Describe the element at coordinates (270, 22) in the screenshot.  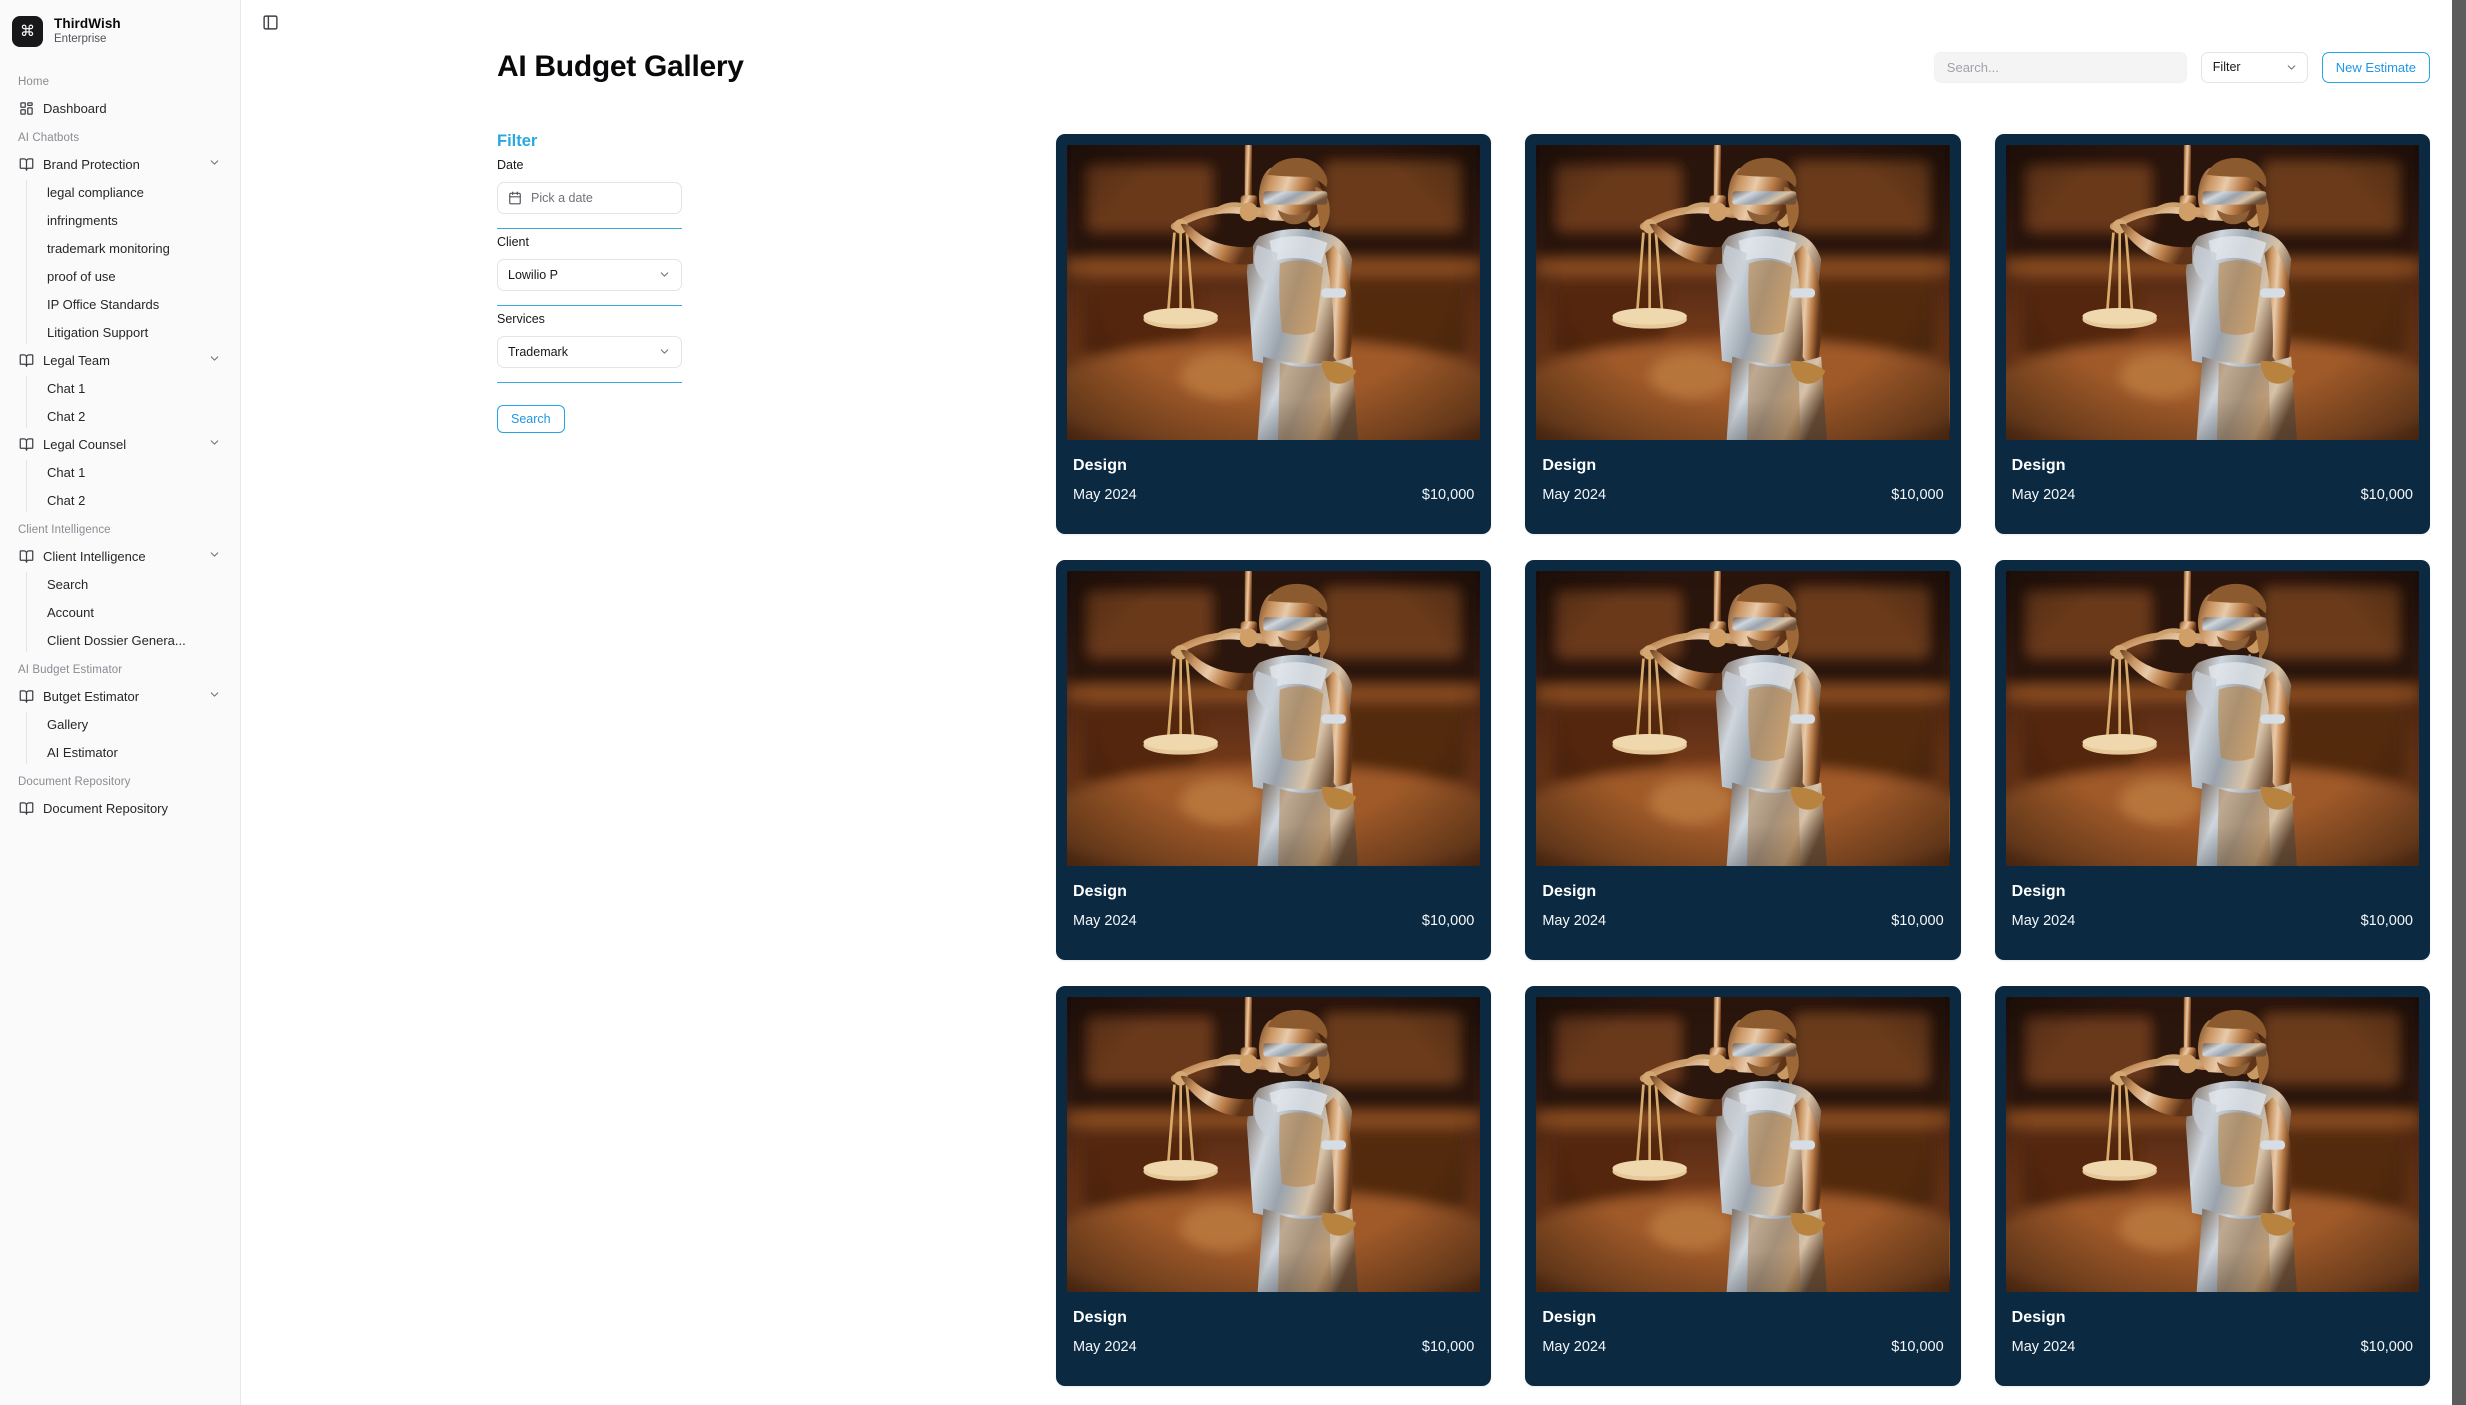
I see `panel-left-icon` at that location.